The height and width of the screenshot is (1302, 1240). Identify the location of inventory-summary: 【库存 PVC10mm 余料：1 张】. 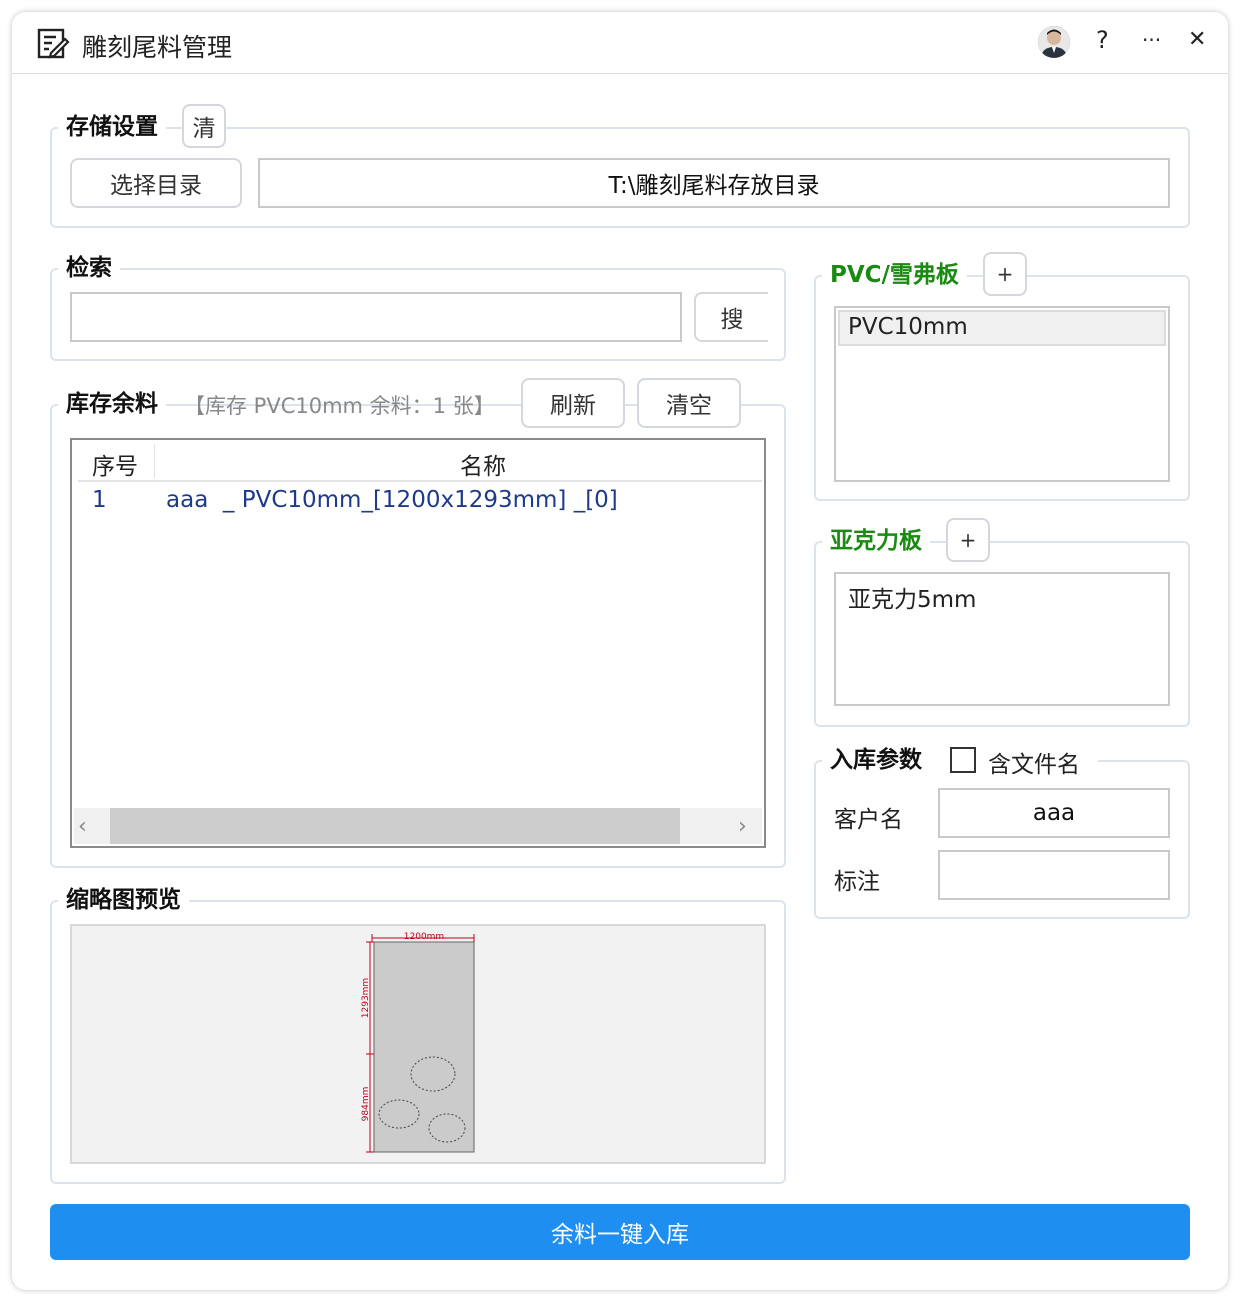
(339, 406).